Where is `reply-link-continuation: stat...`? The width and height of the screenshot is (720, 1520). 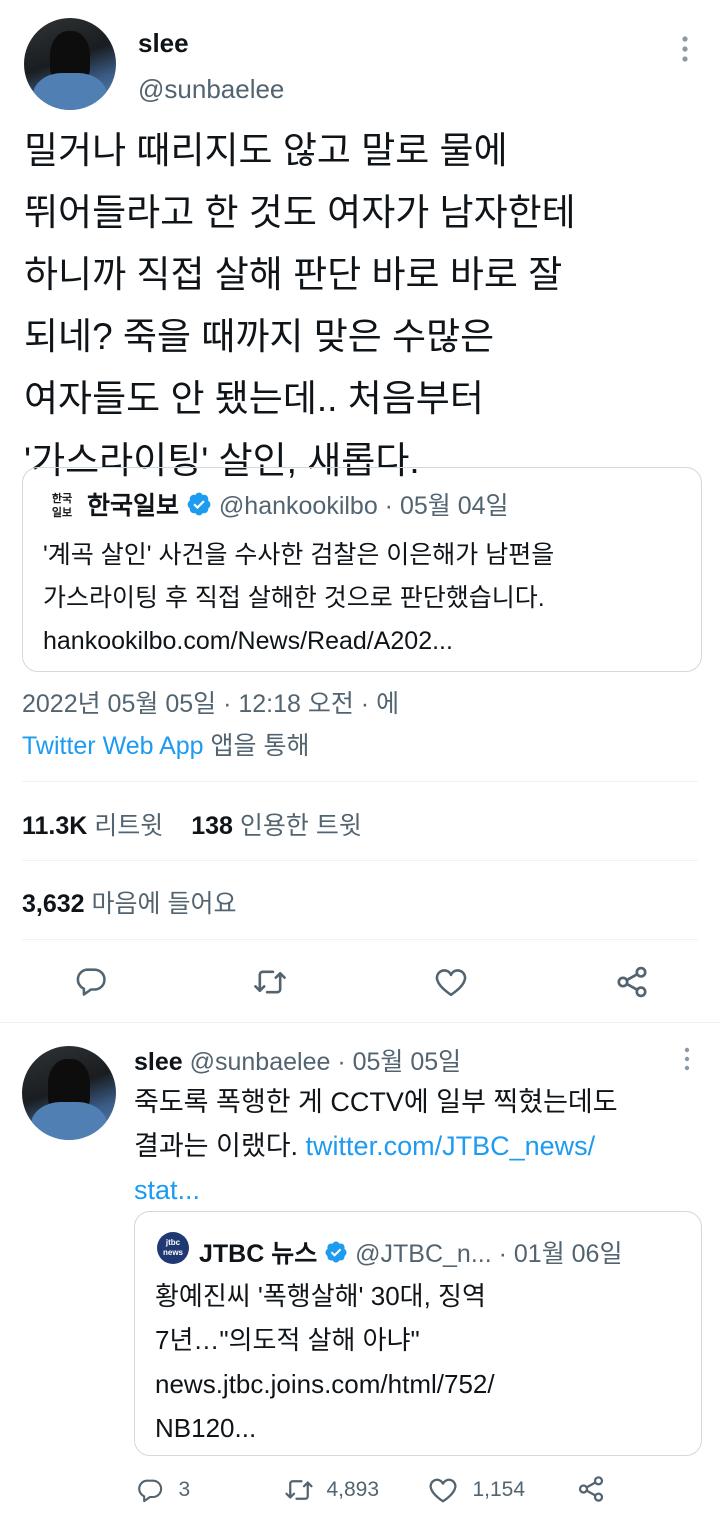 reply-link-continuation: stat... is located at coordinates (376, 1190).